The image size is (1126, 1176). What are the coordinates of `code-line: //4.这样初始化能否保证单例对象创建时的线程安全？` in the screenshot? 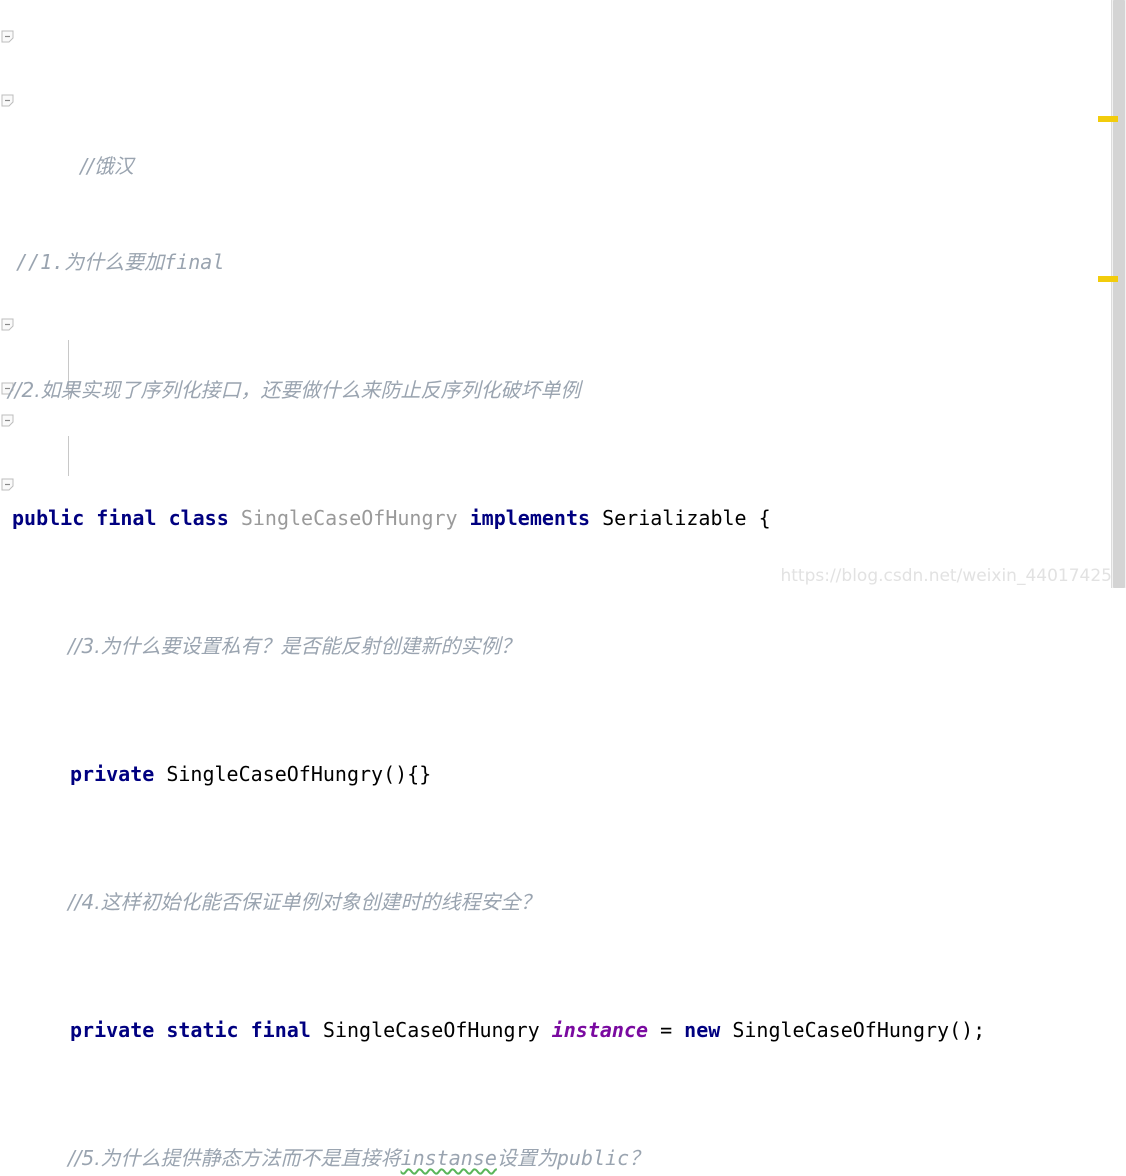 It's located at (563, 902).